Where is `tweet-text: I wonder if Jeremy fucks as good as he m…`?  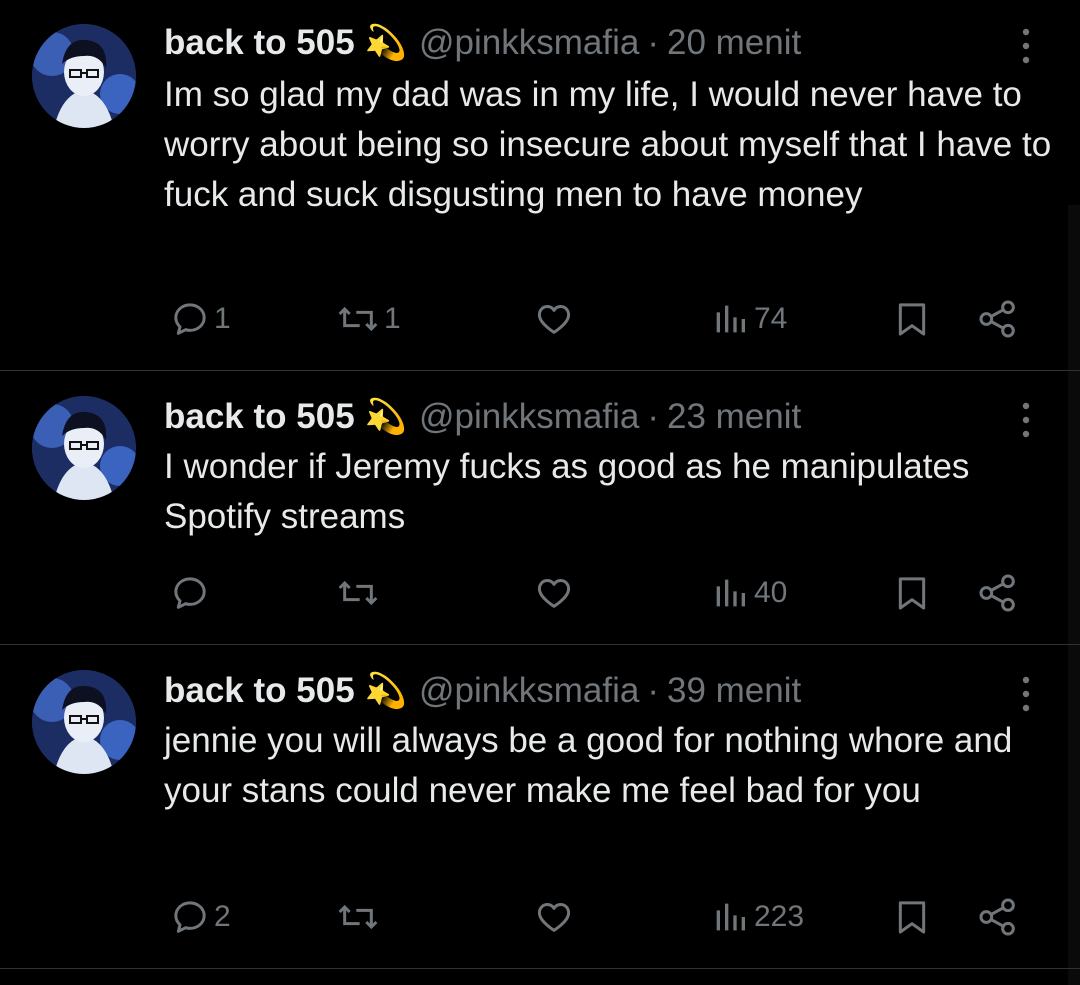
tweet-text: I wonder if Jeremy fucks as good as he m… is located at coordinates (567, 491).